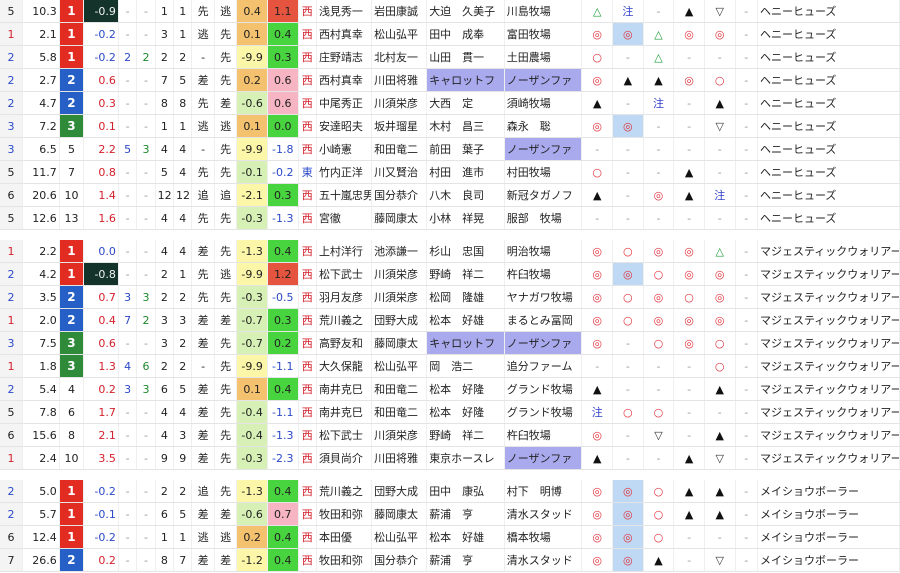 The image size is (900, 573). I want to click on corner3-cell: 9, so click(165, 458).